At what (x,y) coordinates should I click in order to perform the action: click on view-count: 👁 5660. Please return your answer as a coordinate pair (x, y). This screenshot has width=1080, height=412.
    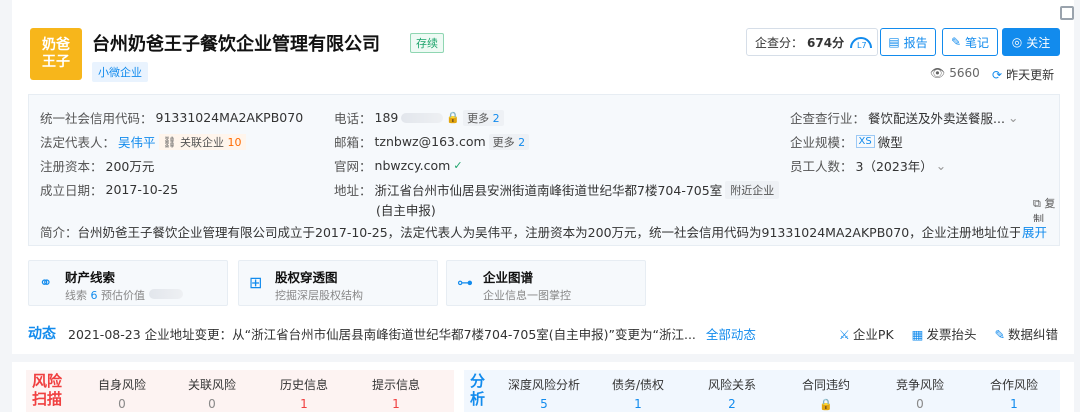
    Looking at the image, I should click on (955, 73).